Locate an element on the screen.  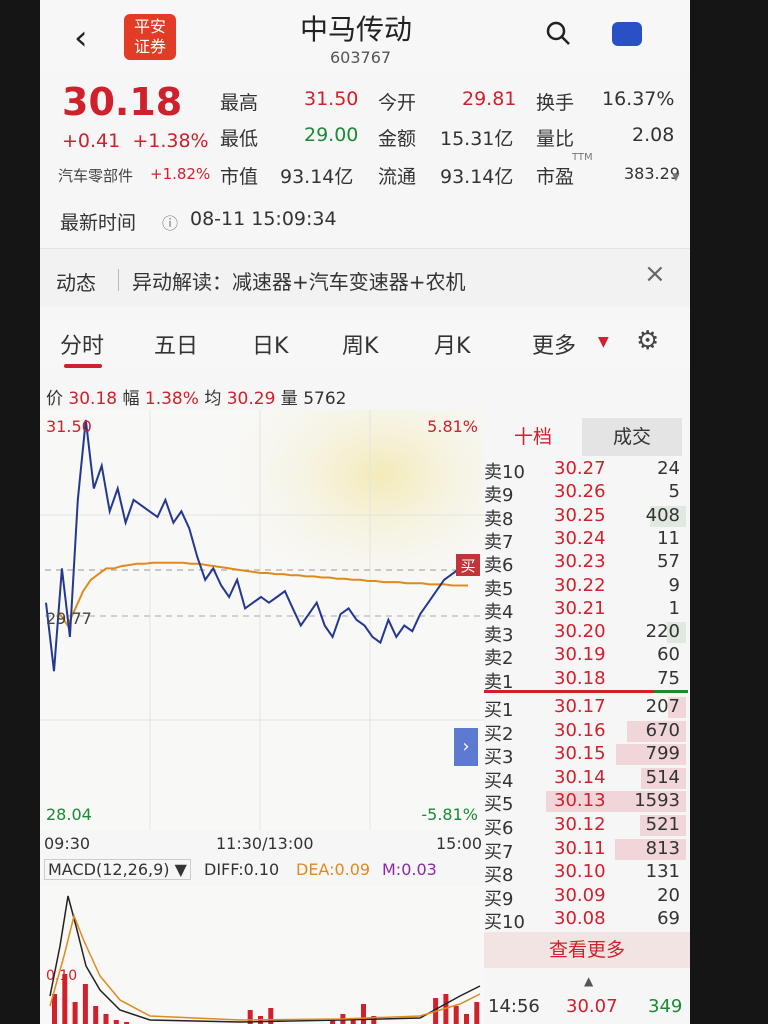
open-label: 今开 is located at coordinates (397, 103).